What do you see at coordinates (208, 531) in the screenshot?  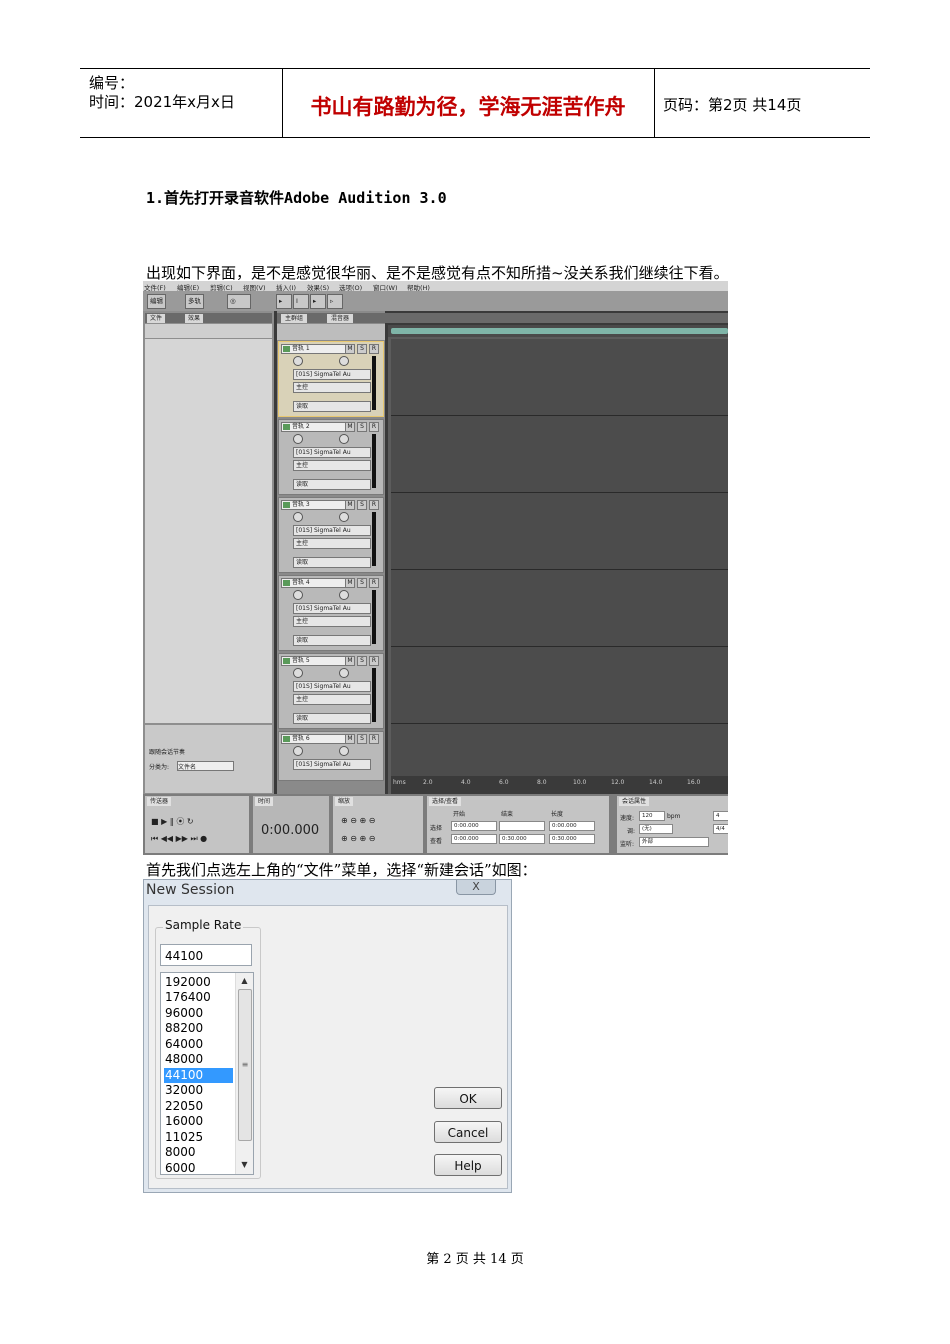 I see `files-list` at bounding box center [208, 531].